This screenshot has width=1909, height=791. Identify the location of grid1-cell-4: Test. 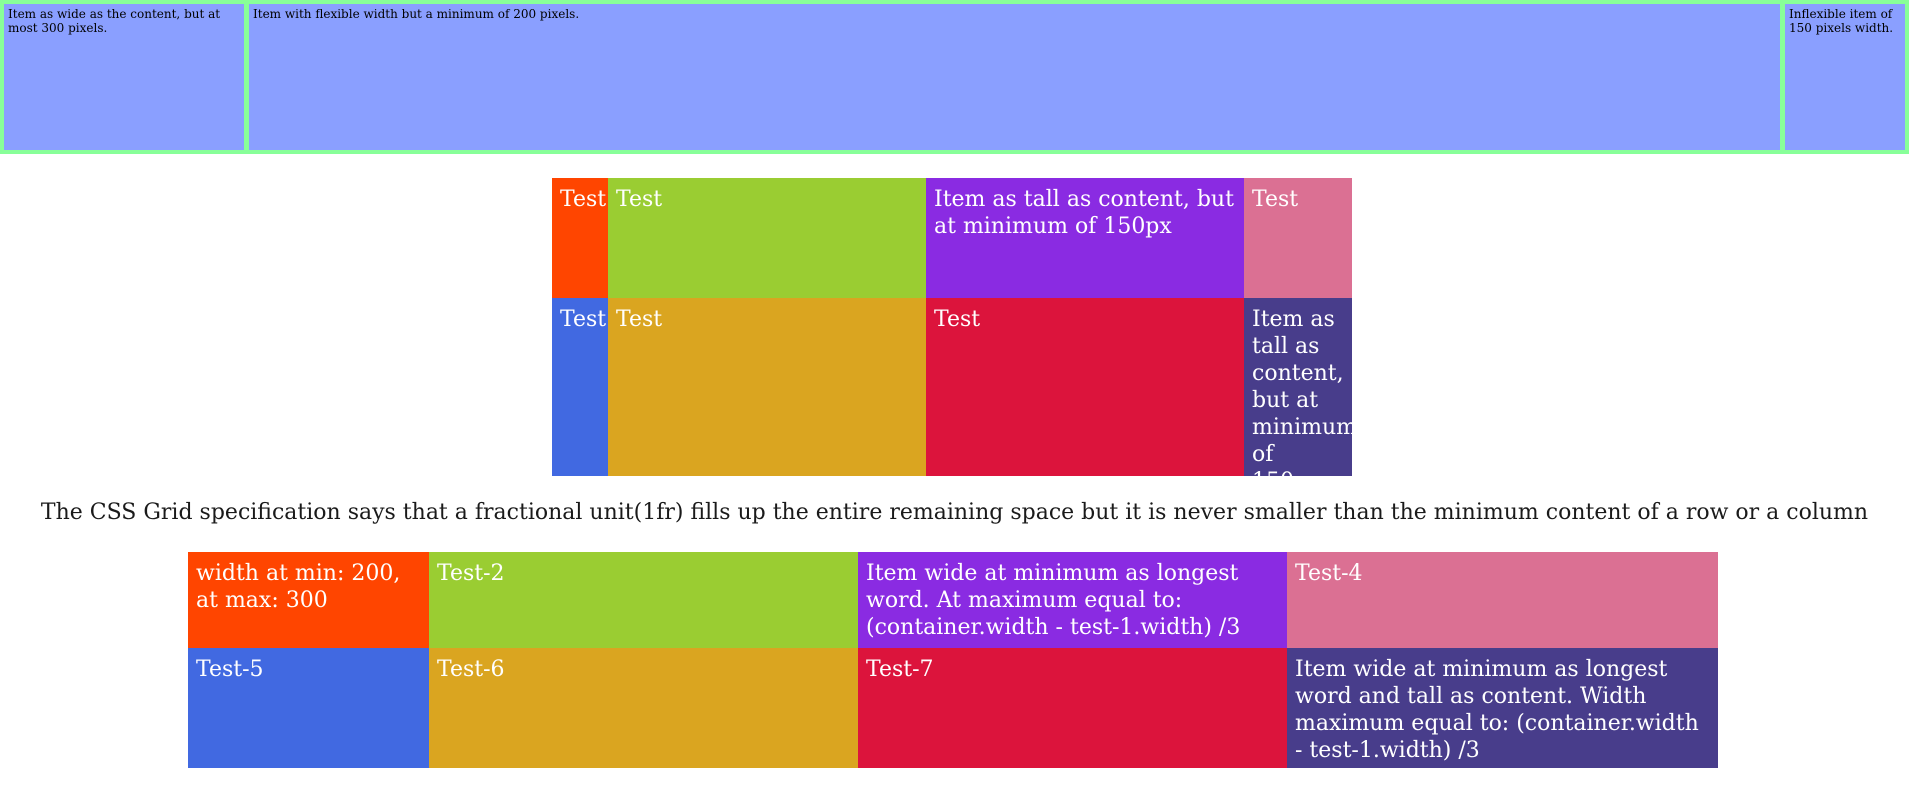
(1298, 238).